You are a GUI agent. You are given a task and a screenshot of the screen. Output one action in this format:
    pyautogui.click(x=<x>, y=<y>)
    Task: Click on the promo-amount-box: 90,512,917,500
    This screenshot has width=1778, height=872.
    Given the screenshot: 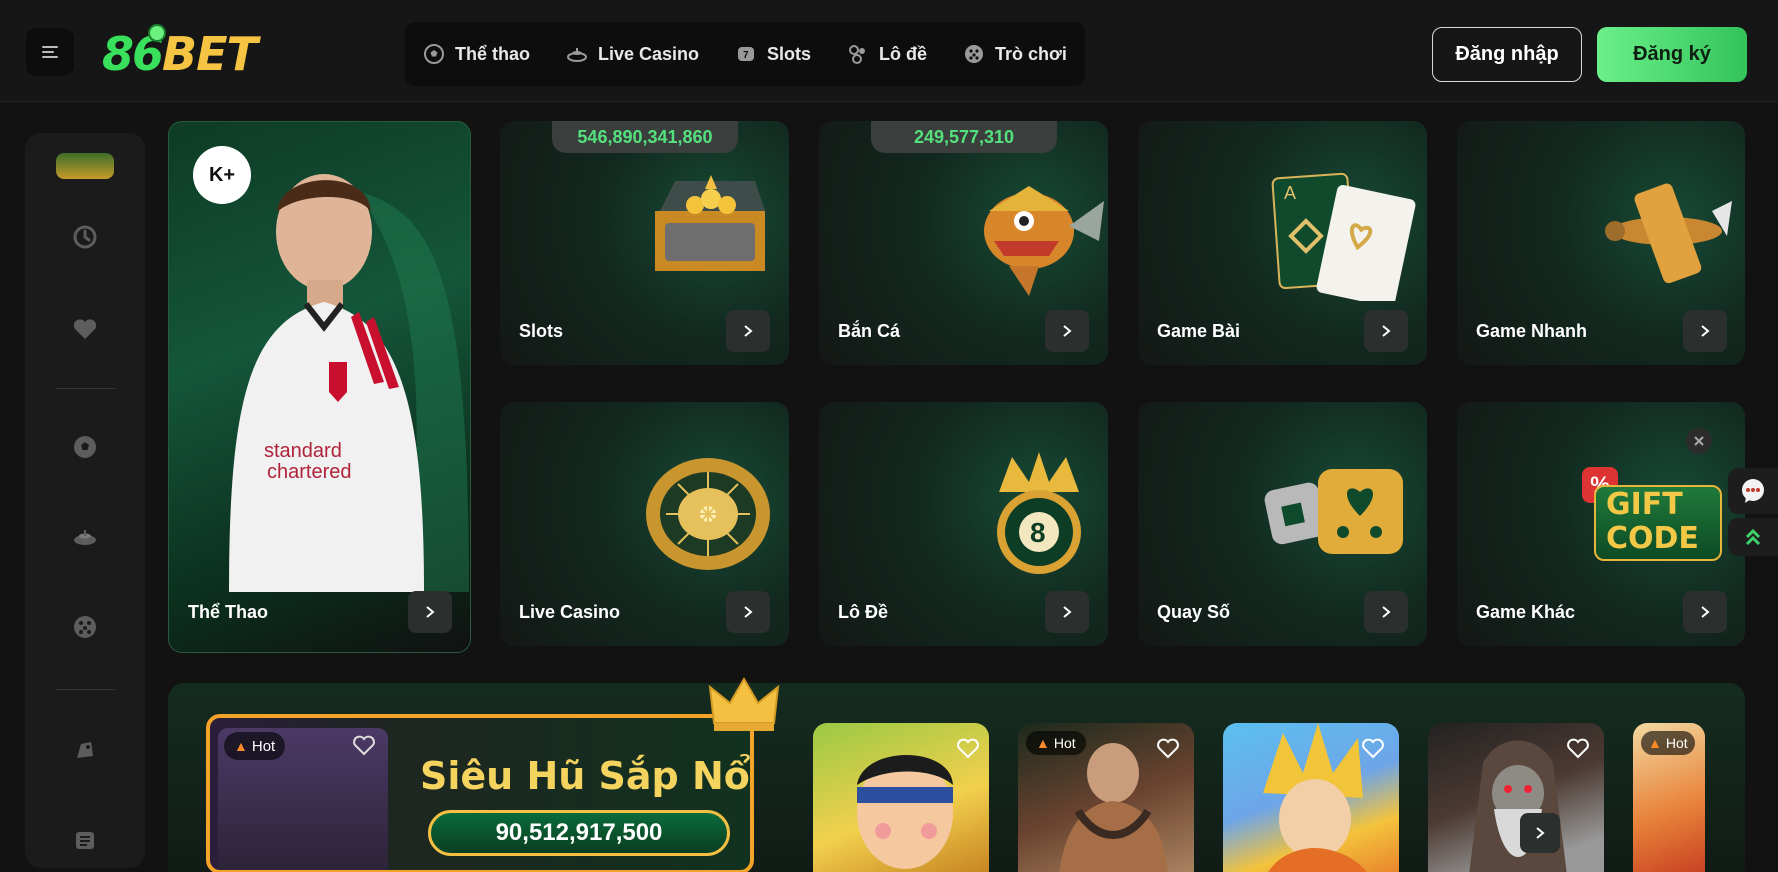 What is the action you would take?
    pyautogui.click(x=579, y=833)
    